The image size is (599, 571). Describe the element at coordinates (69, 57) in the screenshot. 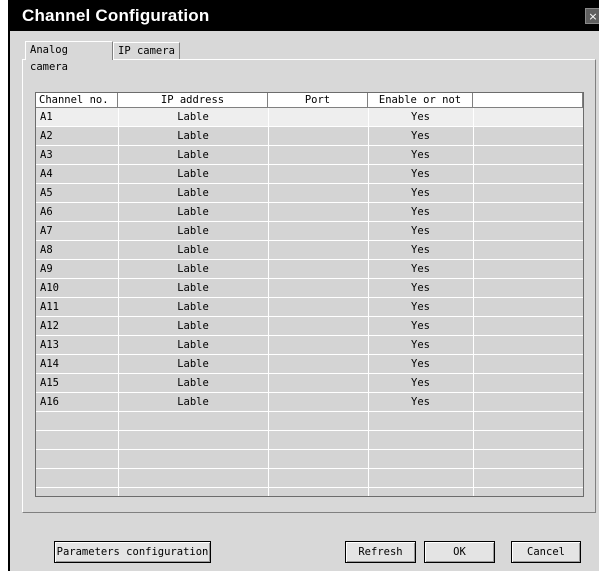

I see `tab-analog-camera: Analog camera` at that location.